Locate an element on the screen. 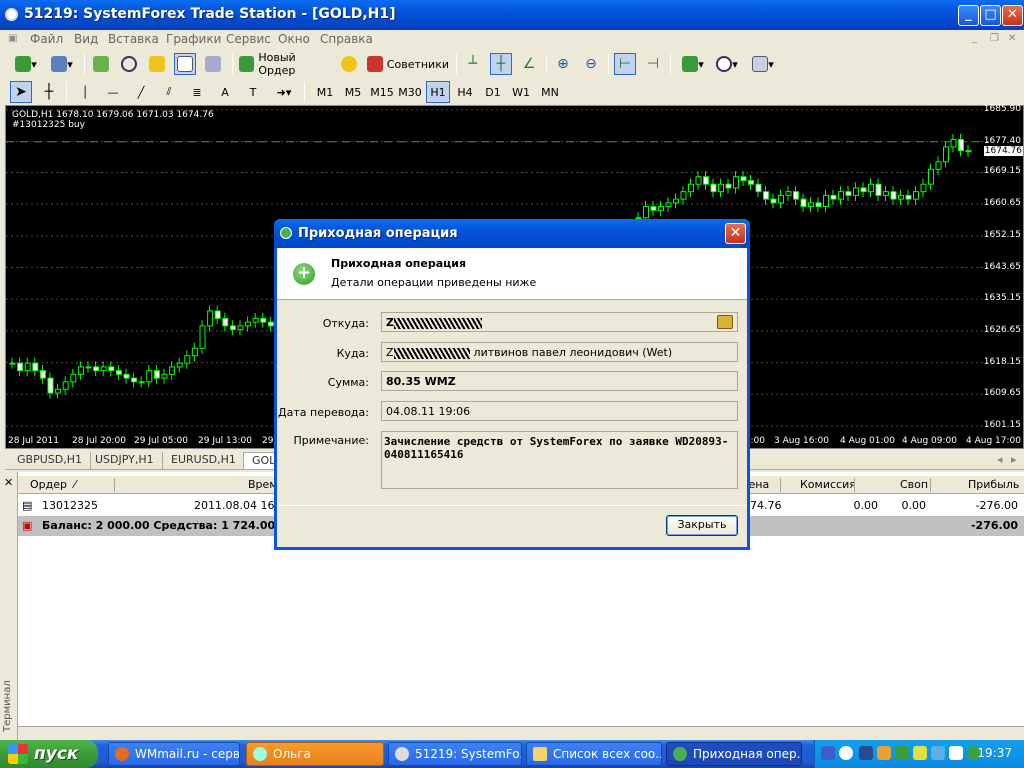 This screenshot has width=1024, height=768. menu-insert: Вставка is located at coordinates (133, 39).